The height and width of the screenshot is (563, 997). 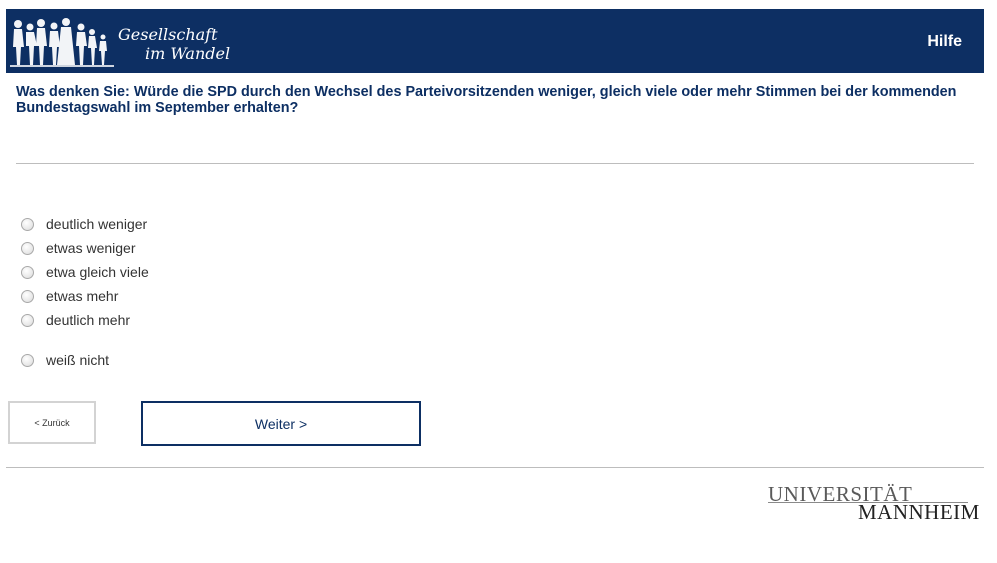 I want to click on option-label: deutlich weniger, so click(x=97, y=224).